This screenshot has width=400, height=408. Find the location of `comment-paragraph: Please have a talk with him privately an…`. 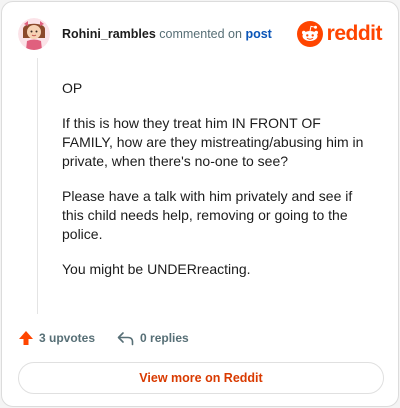

comment-paragraph: Please have a talk with him privately an… is located at coordinates (207, 215).